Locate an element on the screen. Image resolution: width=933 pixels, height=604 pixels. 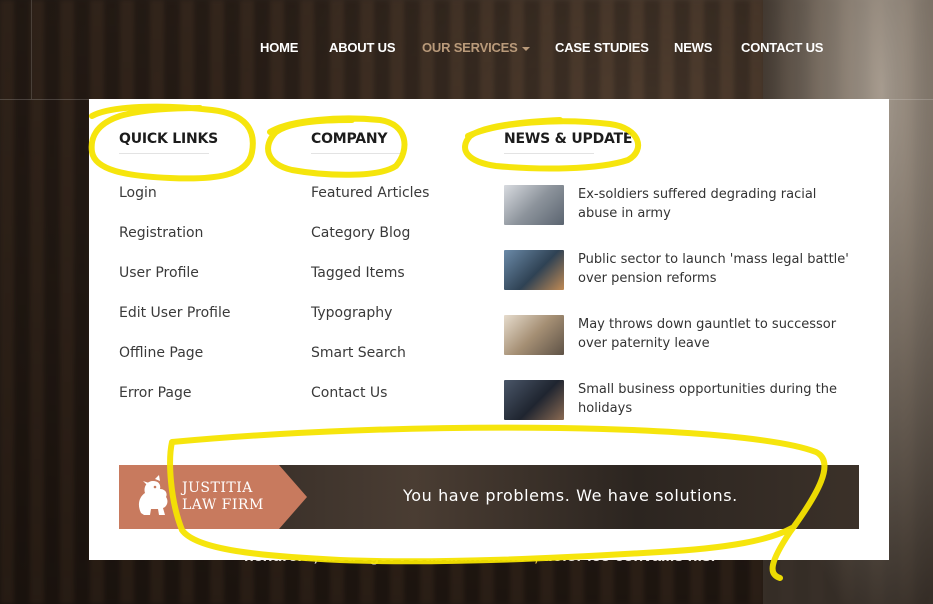
brand-line-1: JUSTITIA is located at coordinates (217, 488).